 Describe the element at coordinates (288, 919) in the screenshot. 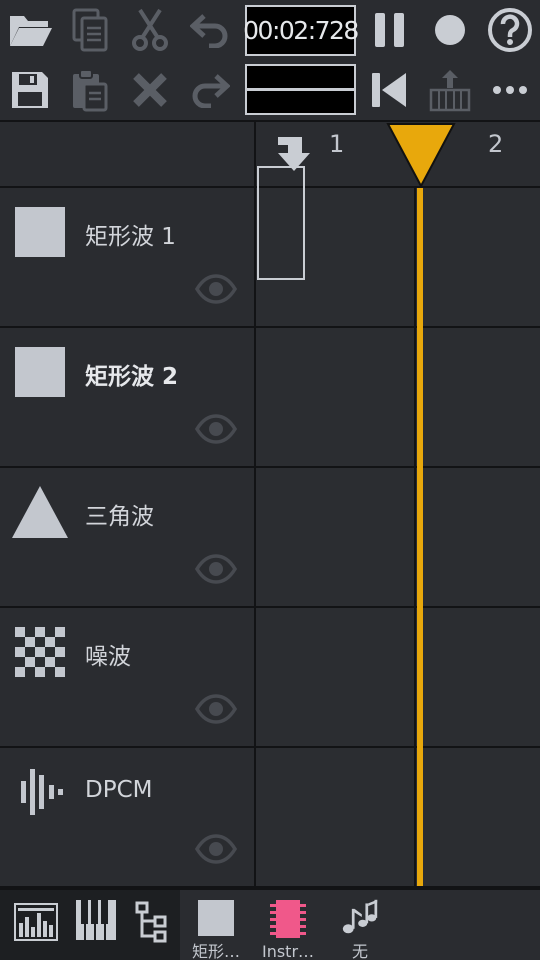

I see `instrument-chip-icon` at that location.